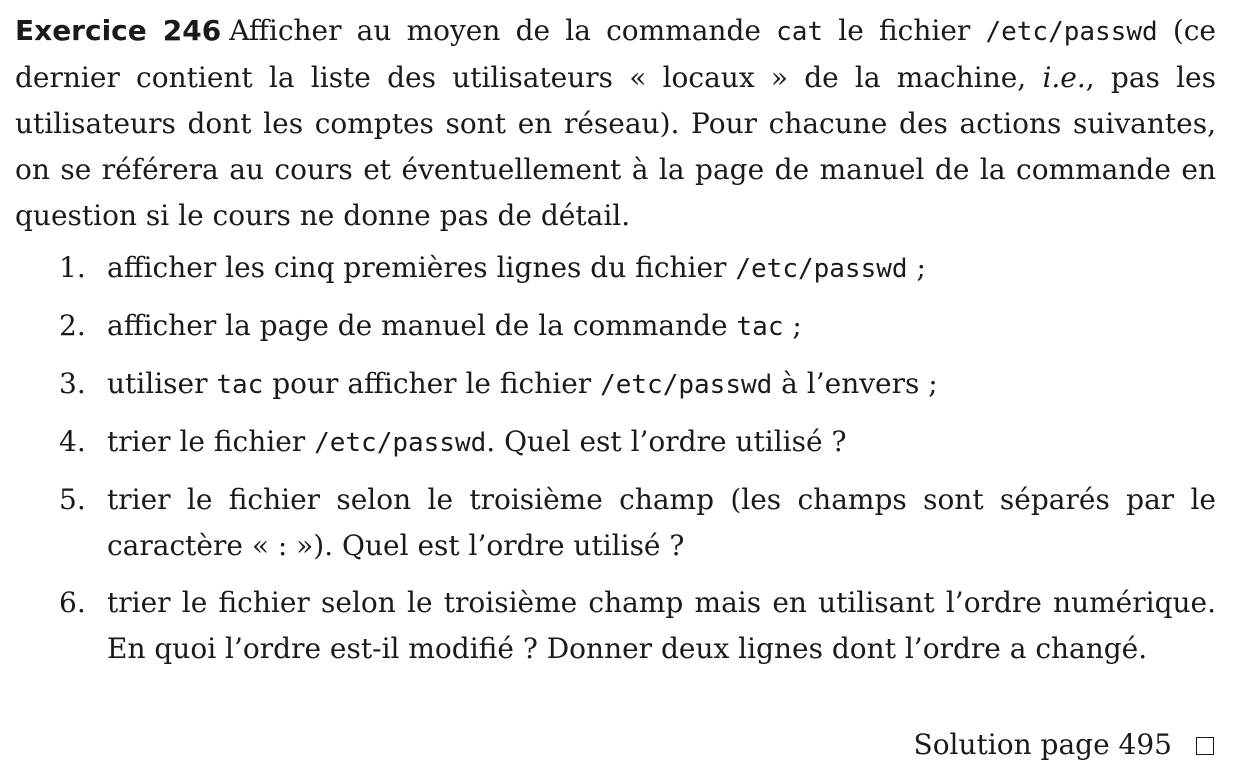  I want to click on body-text: . Quel est l’ordre utilisé ?, so click(666, 441).